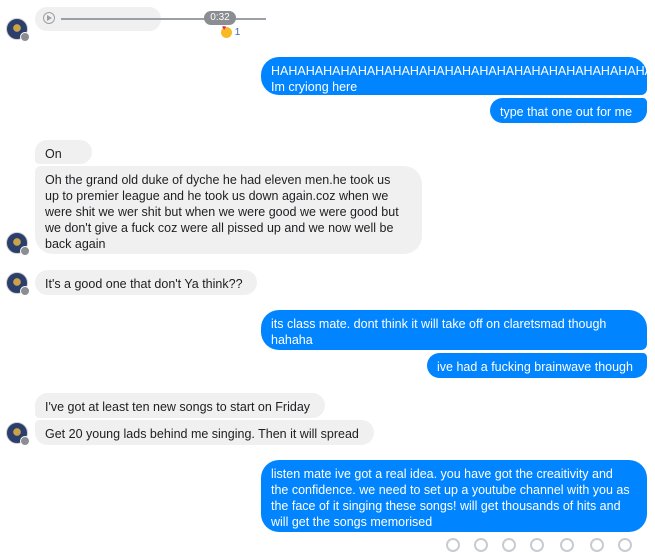  I want to click on message-reaction: 1, so click(231, 32).